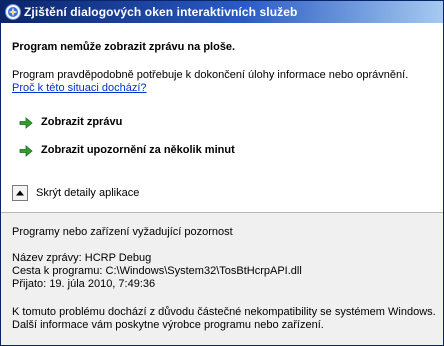 The width and height of the screenshot is (444, 346). I want to click on why-link: Proč k této situaci dochází?, so click(79, 88).